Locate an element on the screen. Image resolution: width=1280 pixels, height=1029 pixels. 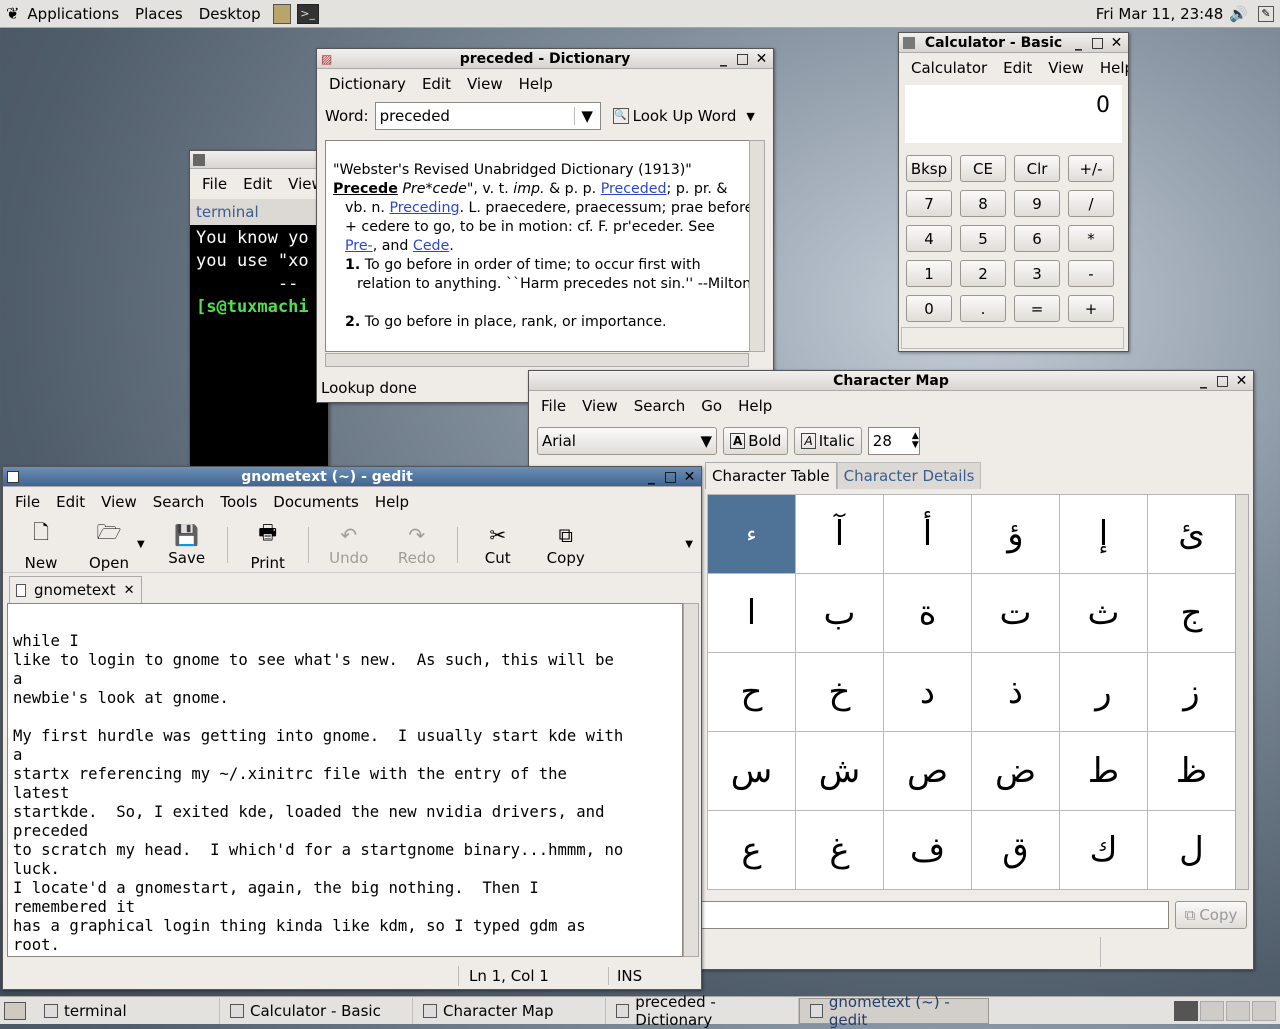
calc-key: 6 is located at coordinates (1037, 238).